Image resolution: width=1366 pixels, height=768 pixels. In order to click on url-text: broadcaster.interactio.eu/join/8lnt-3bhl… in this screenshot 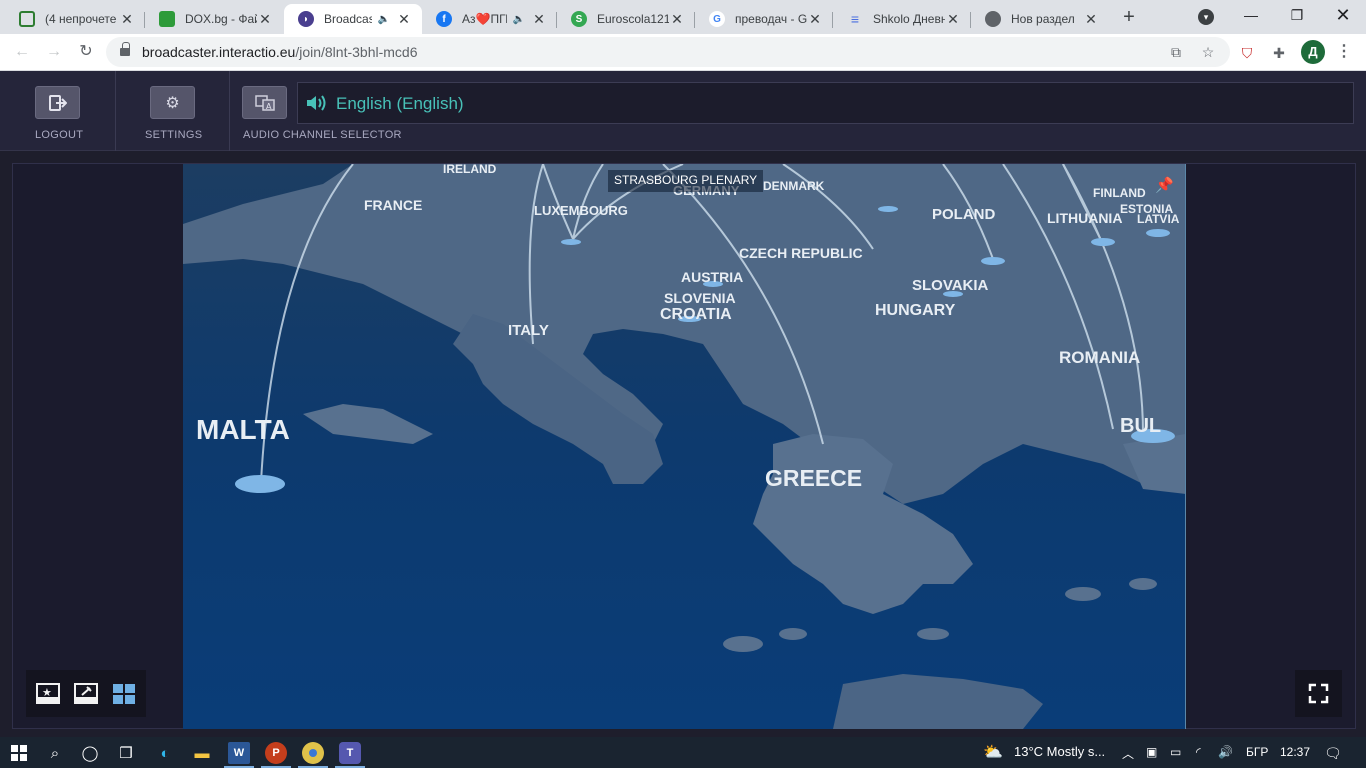, I will do `click(280, 52)`.